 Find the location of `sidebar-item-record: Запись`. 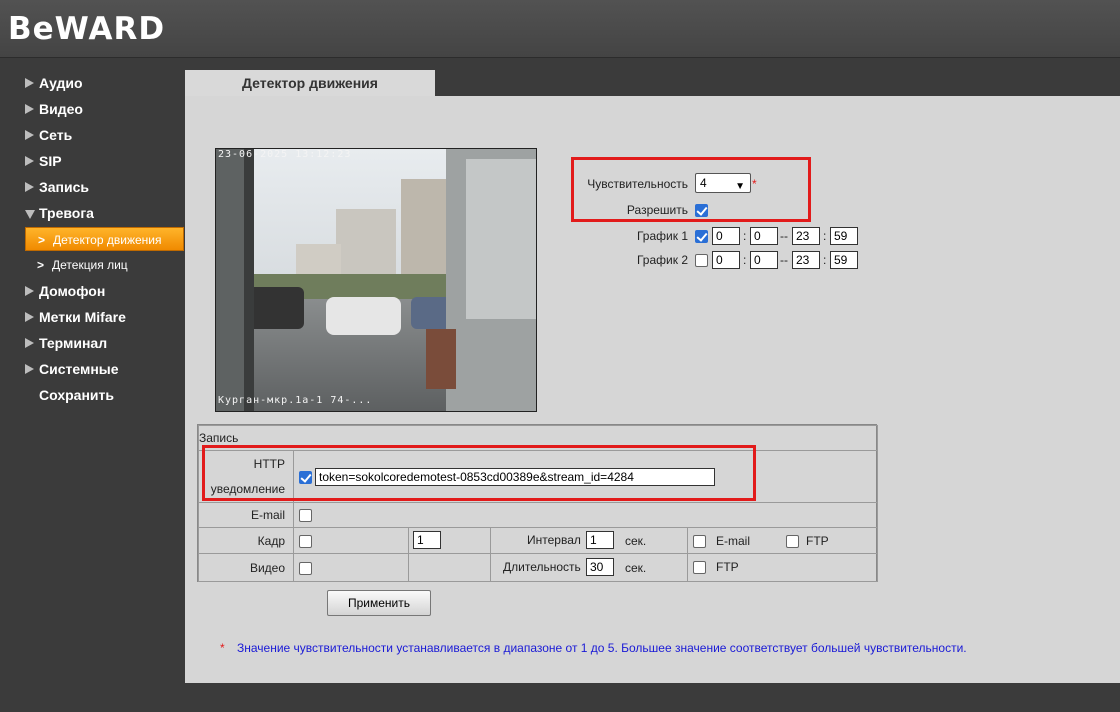

sidebar-item-record: Запись is located at coordinates (105, 187).